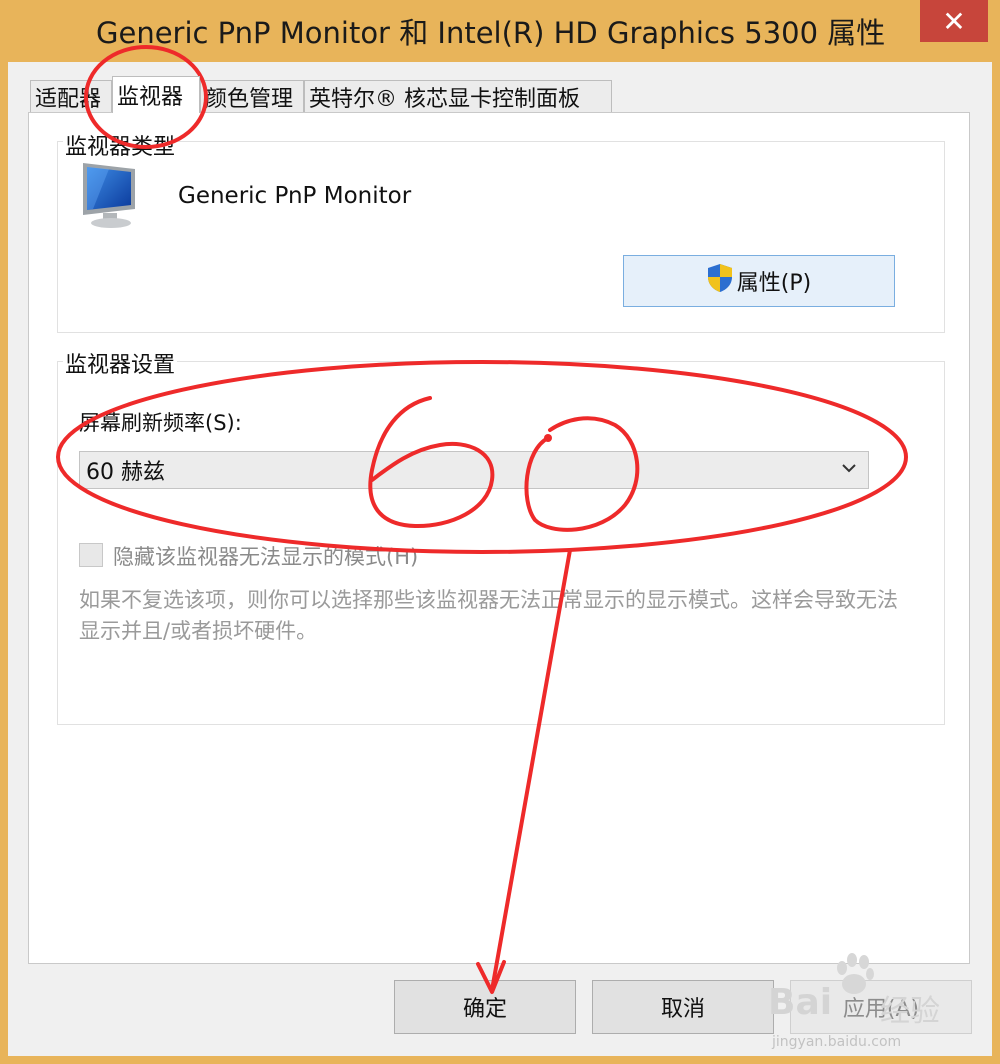 The width and height of the screenshot is (1000, 1064). What do you see at coordinates (720, 281) in the screenshot?
I see `uac-shield-icon` at bounding box center [720, 281].